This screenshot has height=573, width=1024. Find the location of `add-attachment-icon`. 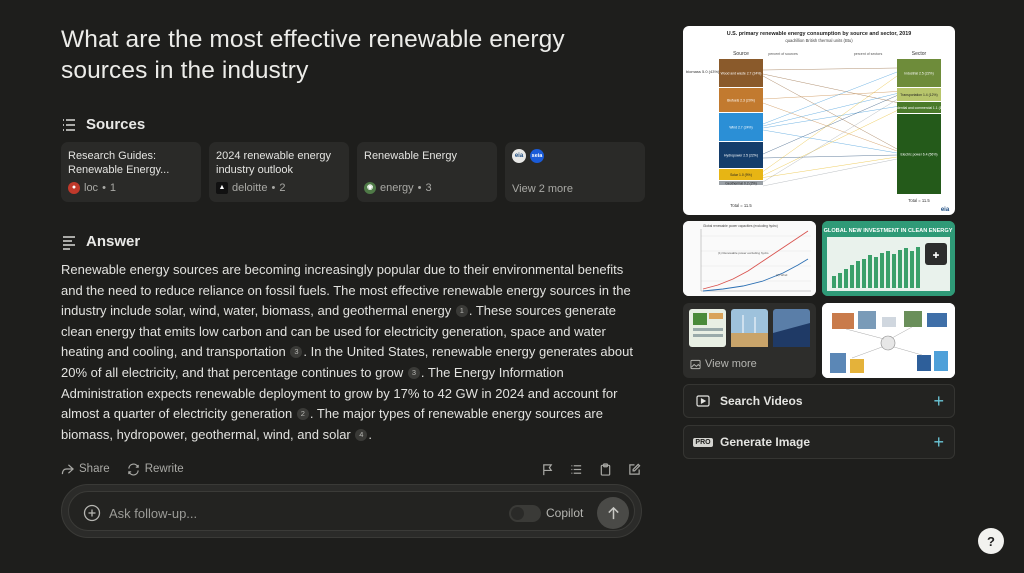

add-attachment-icon is located at coordinates (92, 513).